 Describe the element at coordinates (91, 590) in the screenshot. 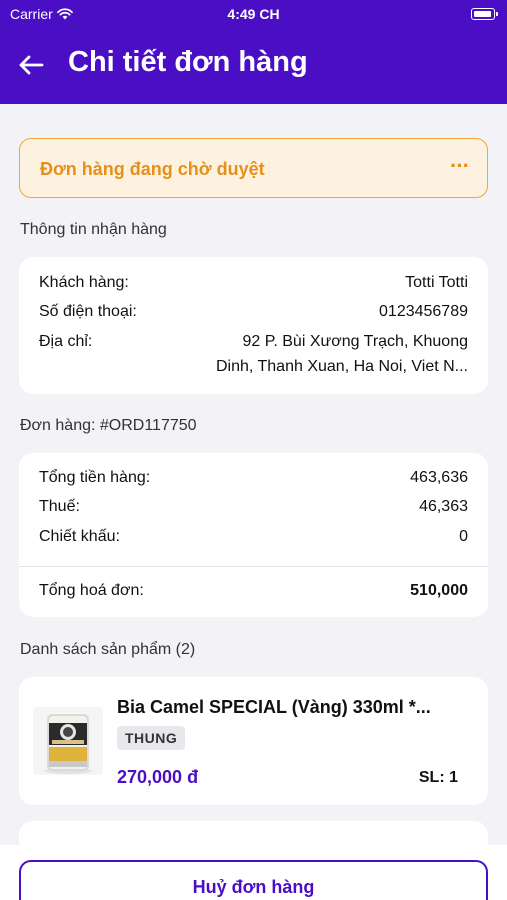

I see `total-label: Tổng hoá đơn:` at that location.